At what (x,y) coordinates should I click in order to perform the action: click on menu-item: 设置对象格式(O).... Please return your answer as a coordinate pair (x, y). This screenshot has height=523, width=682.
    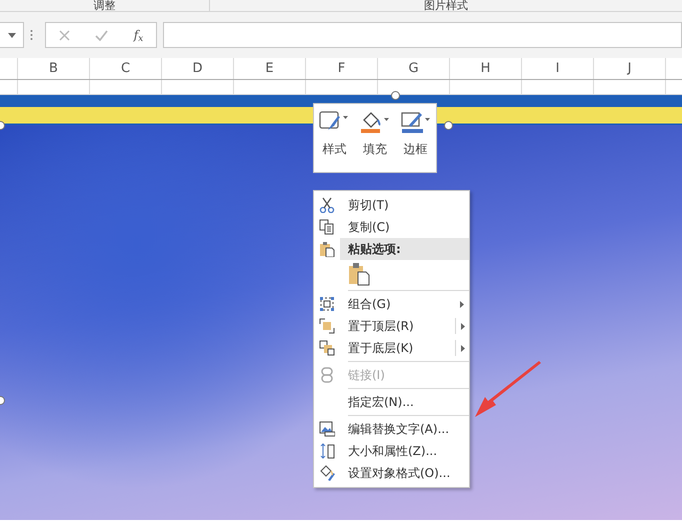
    Looking at the image, I should click on (391, 473).